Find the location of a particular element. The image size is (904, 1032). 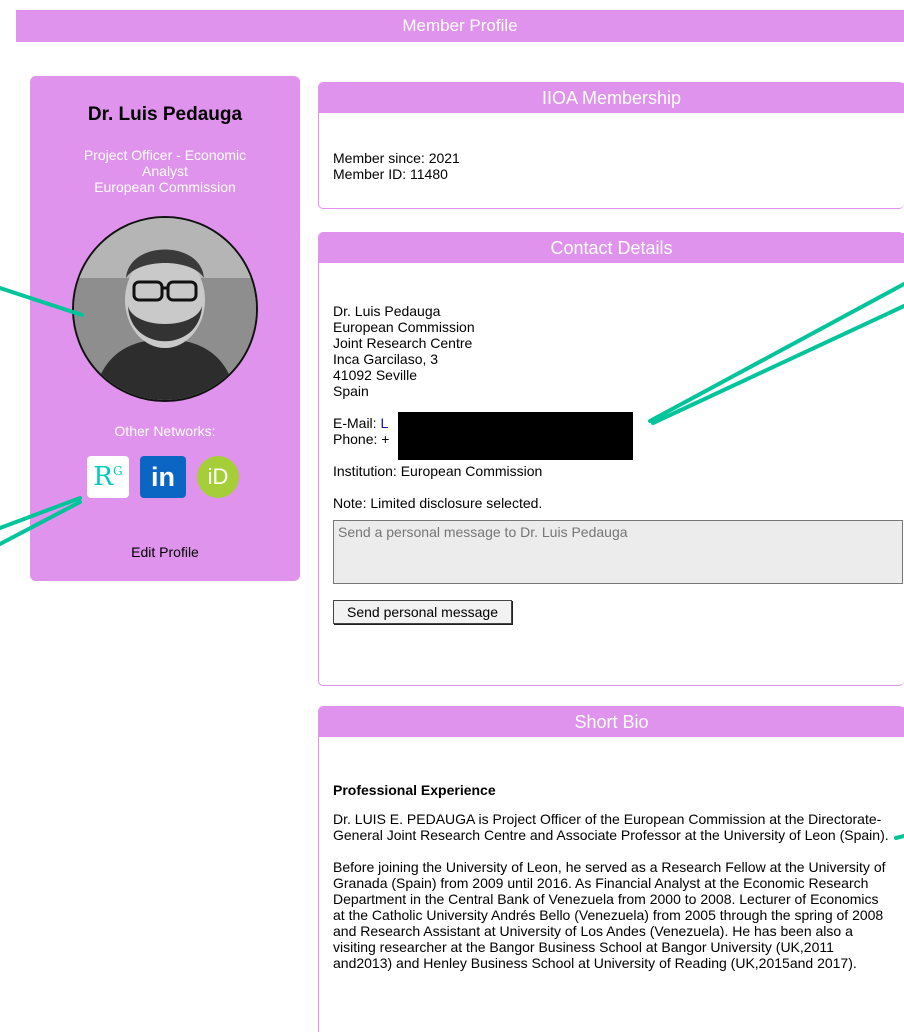

membership-title: IIOA Membership is located at coordinates (611, 98).